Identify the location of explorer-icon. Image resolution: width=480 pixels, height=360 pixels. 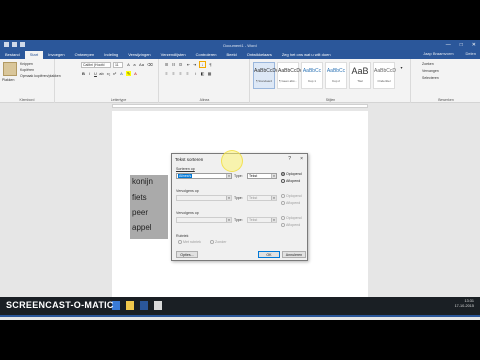
(130, 305).